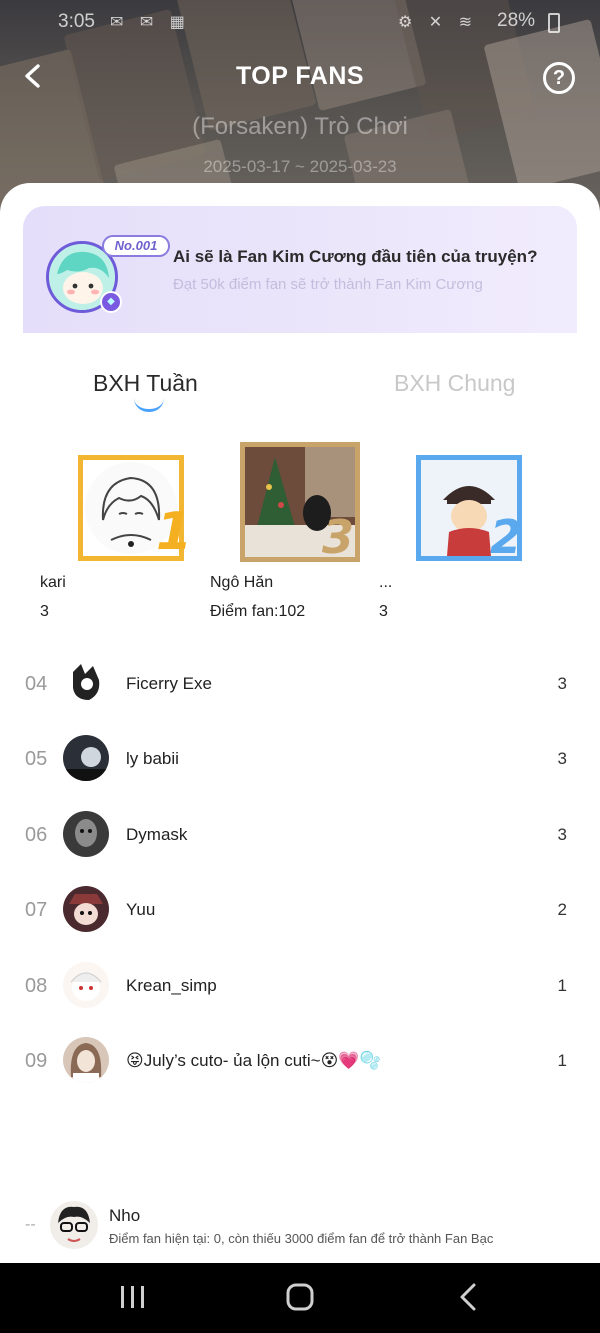 This screenshot has width=600, height=1333. What do you see at coordinates (554, 23) in the screenshot?
I see `battery-icon` at bounding box center [554, 23].